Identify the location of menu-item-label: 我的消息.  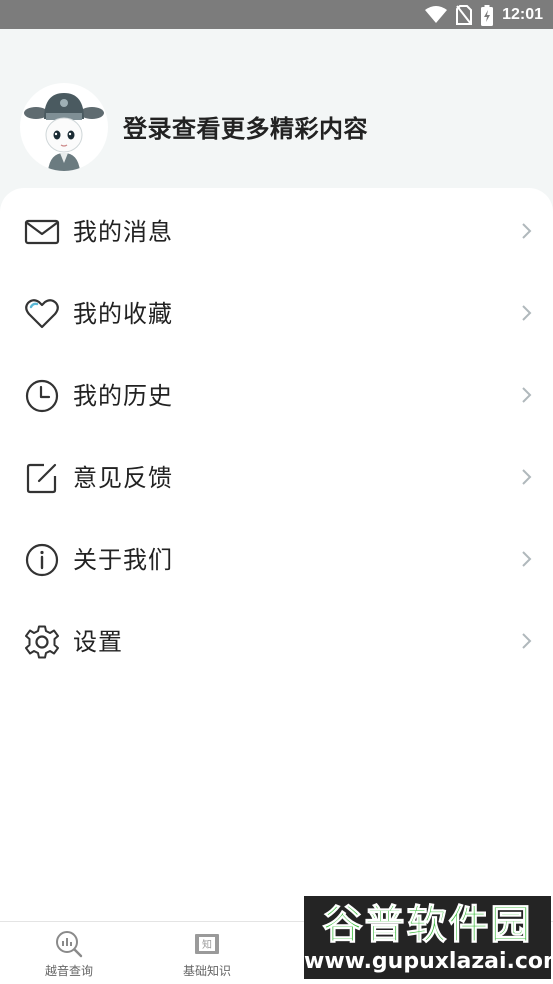
(123, 232).